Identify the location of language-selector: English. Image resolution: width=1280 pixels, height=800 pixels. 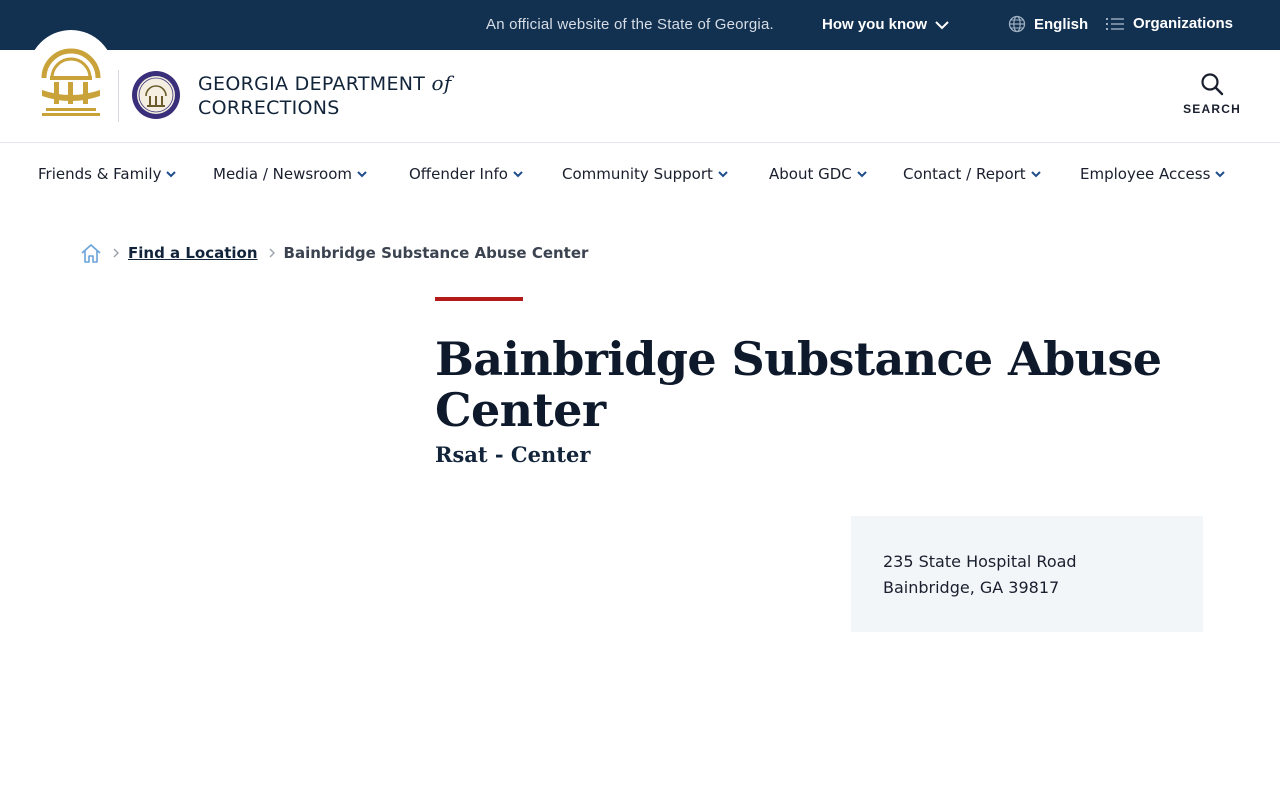
(1048, 24).